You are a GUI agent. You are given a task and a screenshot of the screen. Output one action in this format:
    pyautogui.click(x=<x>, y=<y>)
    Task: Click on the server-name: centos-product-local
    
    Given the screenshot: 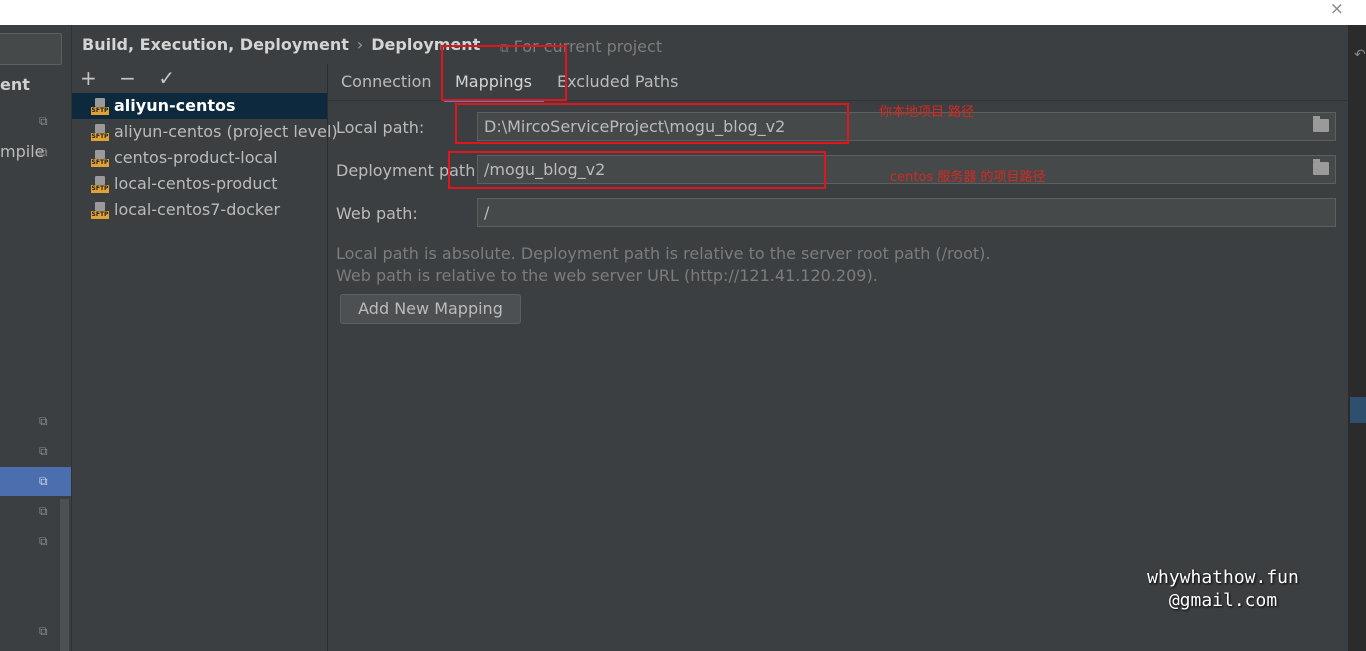 What is the action you would take?
    pyautogui.click(x=196, y=157)
    